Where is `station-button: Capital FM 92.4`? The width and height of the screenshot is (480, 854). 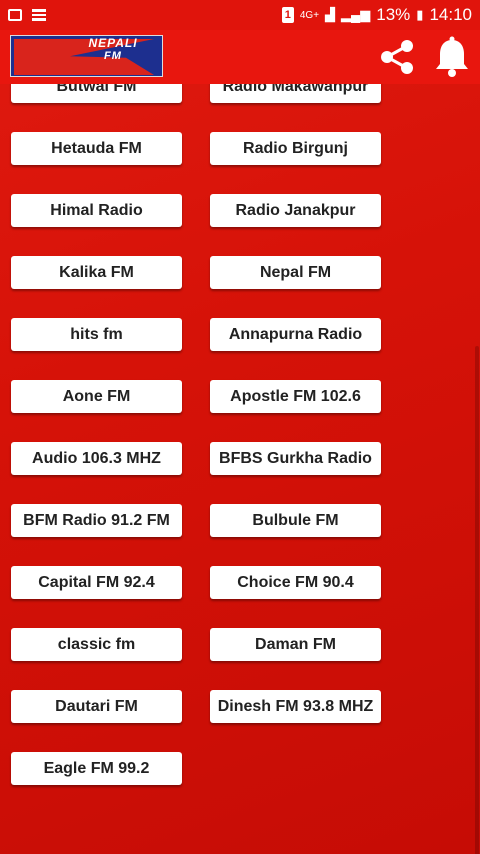 station-button: Capital FM 92.4 is located at coordinates (96, 582).